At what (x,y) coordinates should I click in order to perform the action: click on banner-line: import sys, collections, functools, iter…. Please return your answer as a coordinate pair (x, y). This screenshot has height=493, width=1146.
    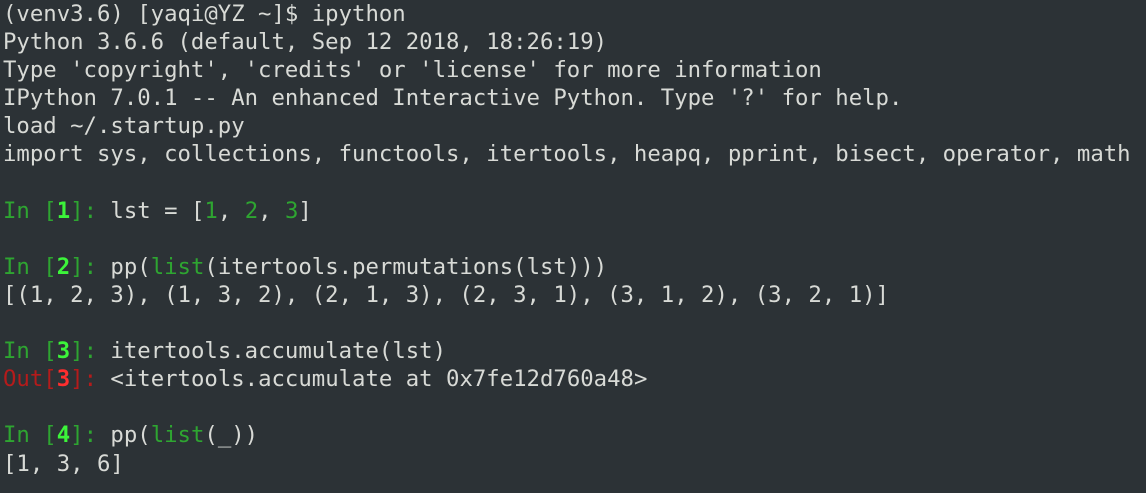
    Looking at the image, I should click on (567, 154).